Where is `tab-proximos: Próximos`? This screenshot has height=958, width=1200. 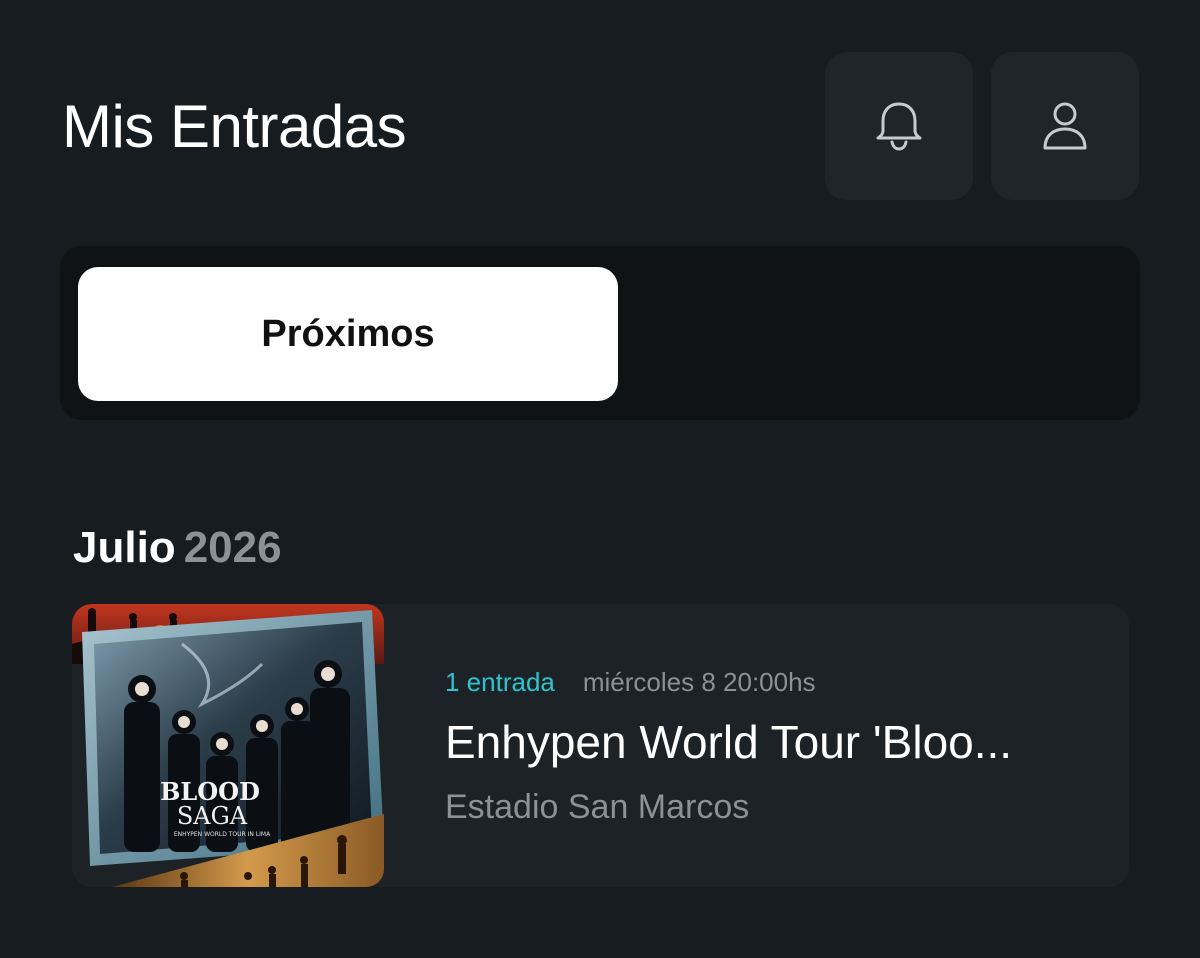 tab-proximos: Próximos is located at coordinates (348, 334).